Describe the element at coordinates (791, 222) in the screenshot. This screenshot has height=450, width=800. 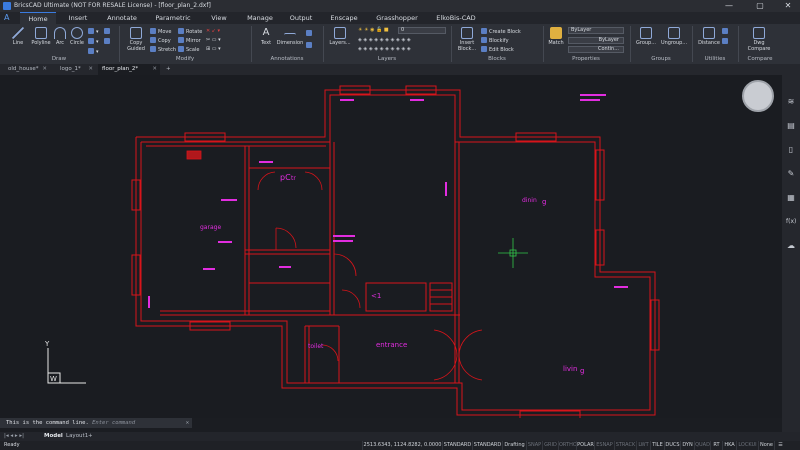
I see `fx-icon: f(x)` at that location.